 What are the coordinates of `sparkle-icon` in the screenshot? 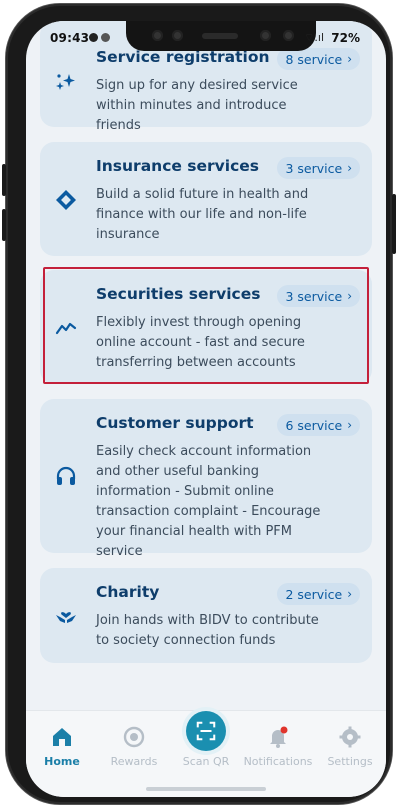 It's located at (66, 83).